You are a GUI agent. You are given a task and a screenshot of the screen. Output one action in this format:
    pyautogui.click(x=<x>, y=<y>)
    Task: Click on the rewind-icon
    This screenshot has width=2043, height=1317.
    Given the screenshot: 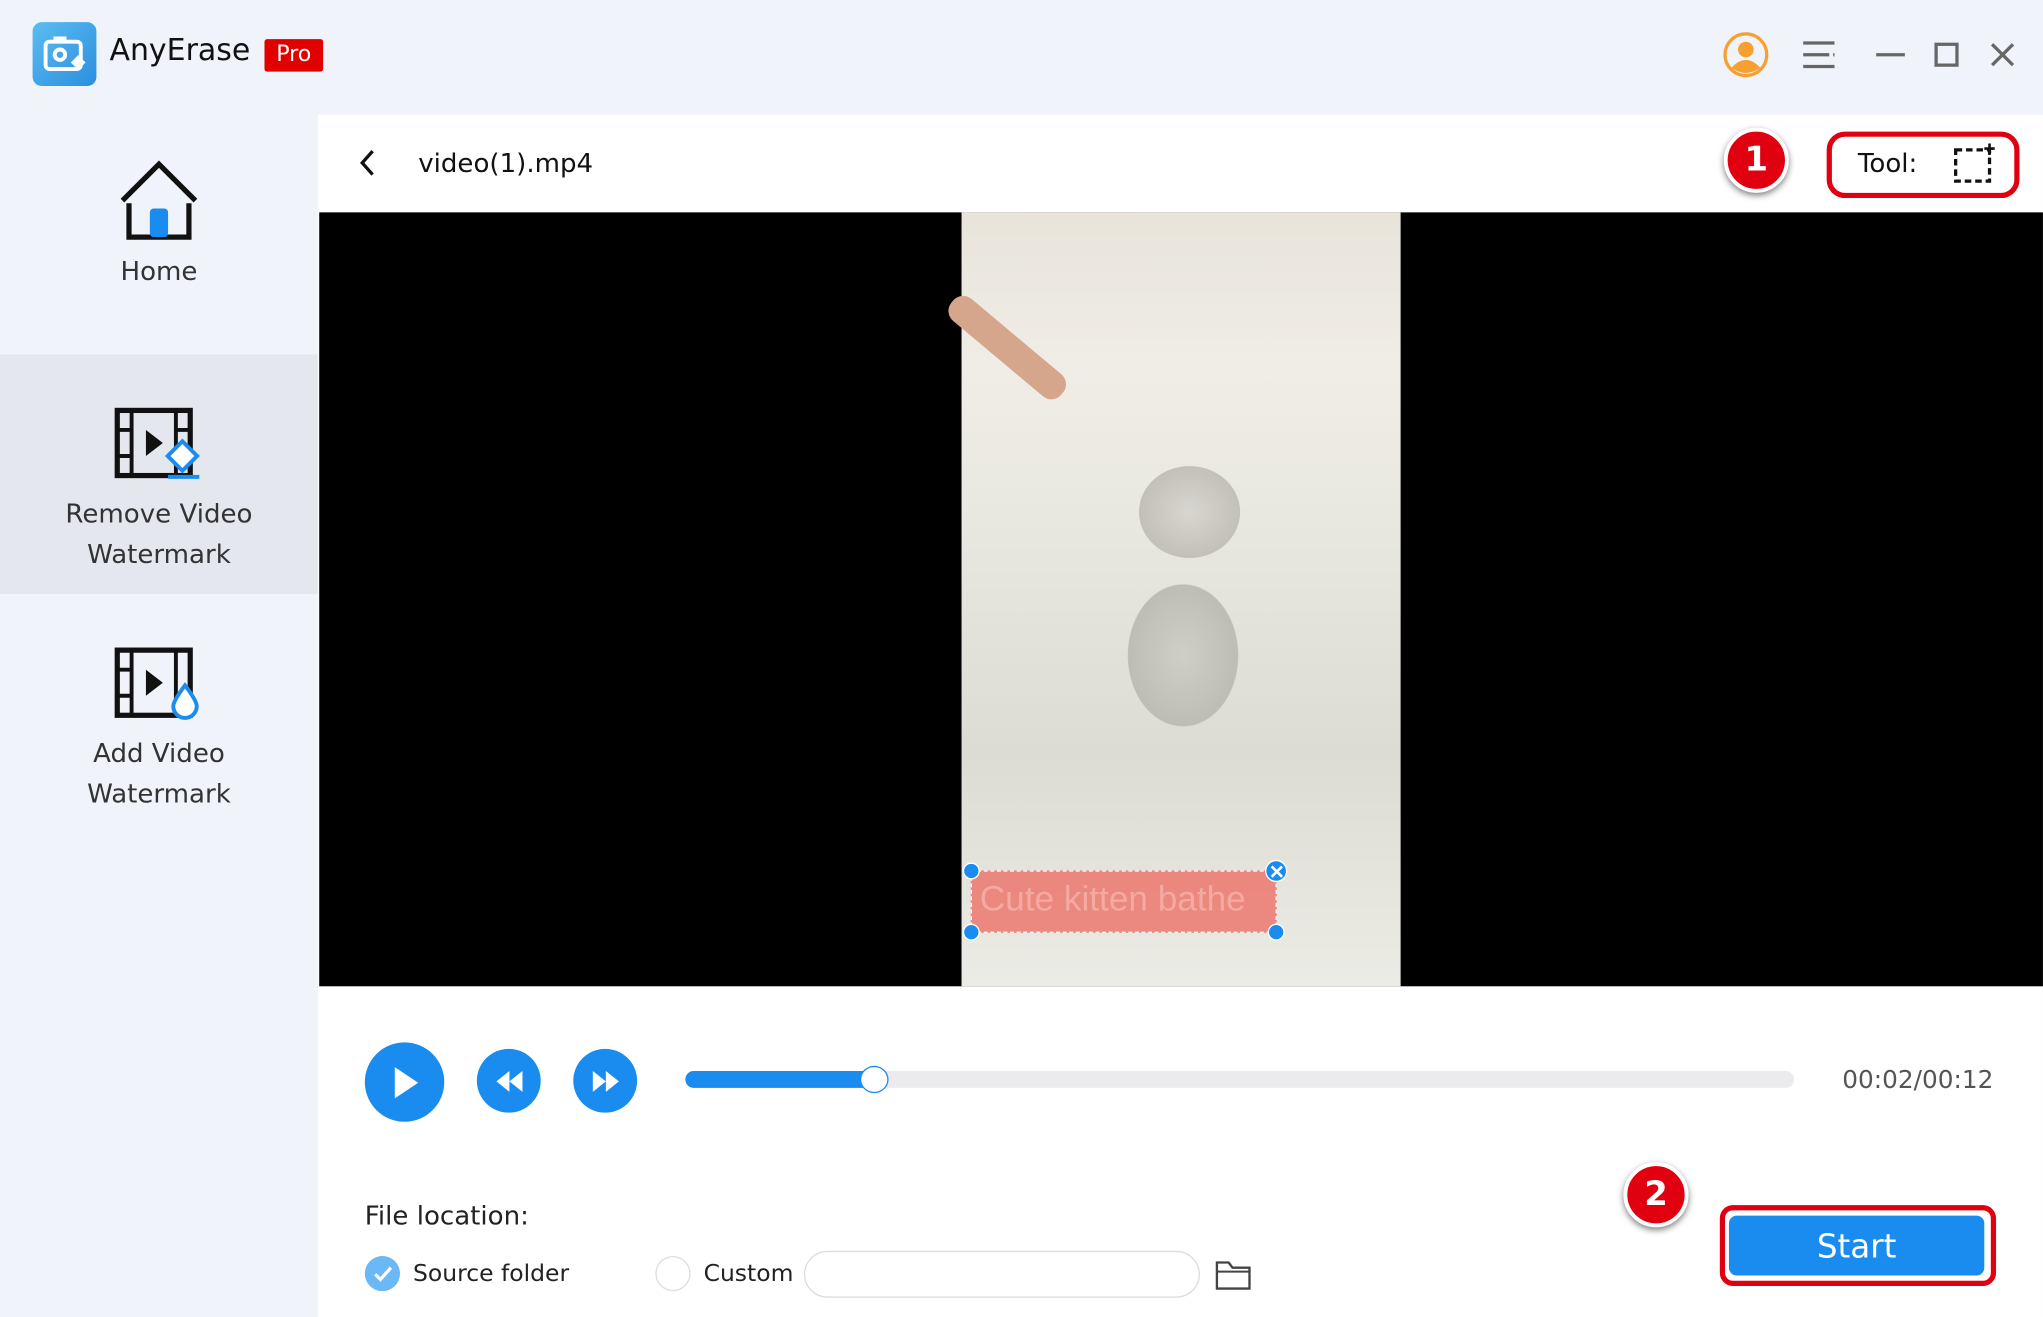 What is the action you would take?
    pyautogui.click(x=508, y=1081)
    